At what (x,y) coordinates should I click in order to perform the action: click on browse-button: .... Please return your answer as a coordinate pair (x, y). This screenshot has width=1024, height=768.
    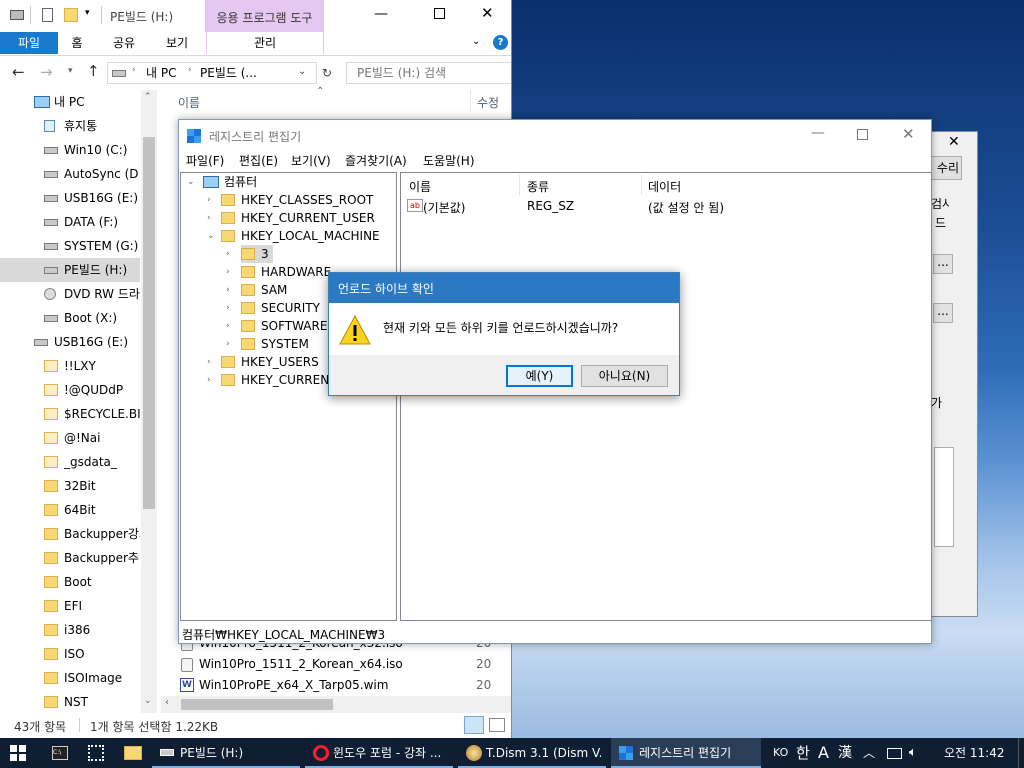
    Looking at the image, I should click on (943, 313).